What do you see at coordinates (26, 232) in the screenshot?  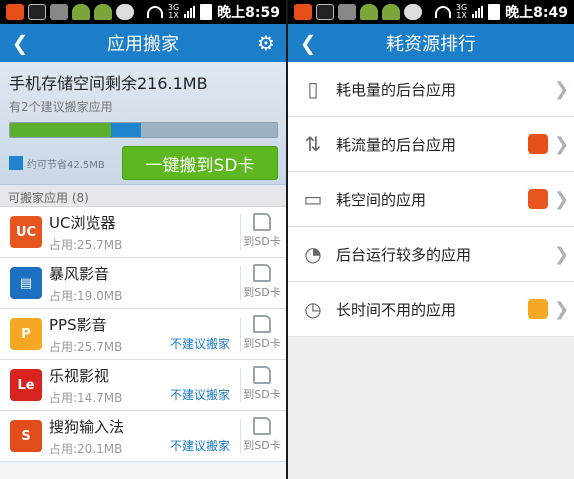 I see `app-icon: UC` at bounding box center [26, 232].